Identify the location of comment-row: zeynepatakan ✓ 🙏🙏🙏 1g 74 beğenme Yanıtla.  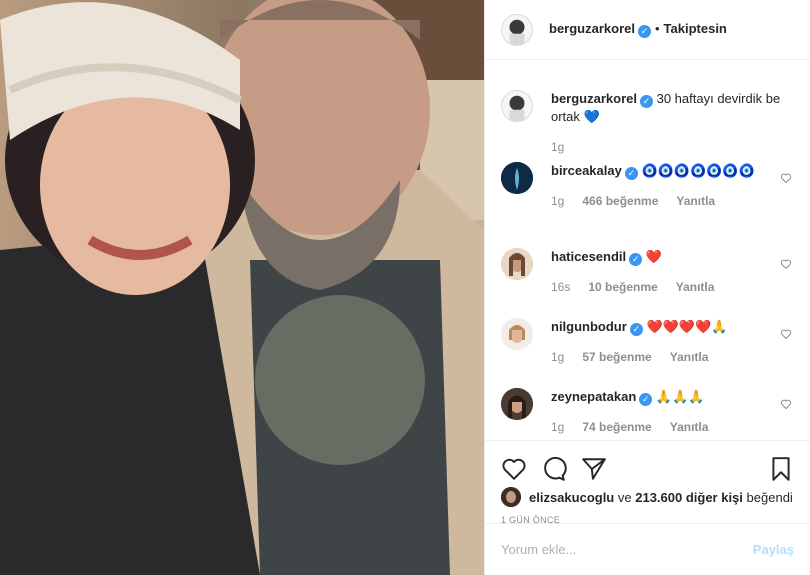
(647, 412).